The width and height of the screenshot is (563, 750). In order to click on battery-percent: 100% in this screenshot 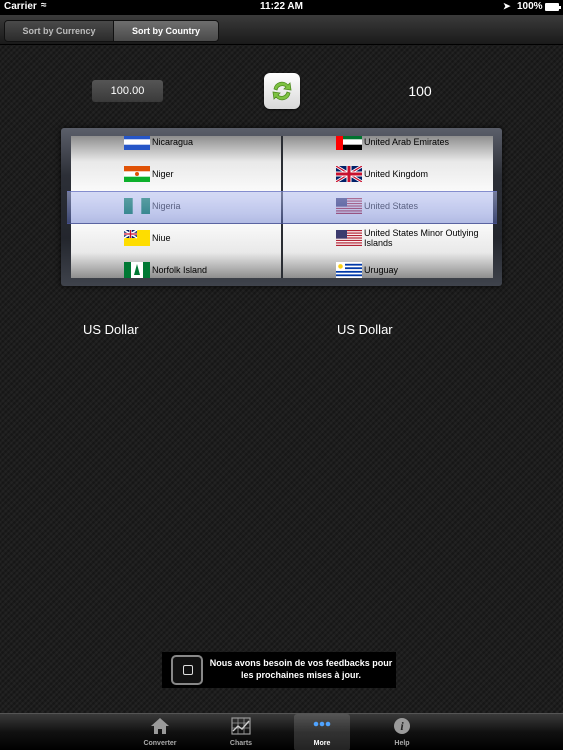, I will do `click(530, 6)`.